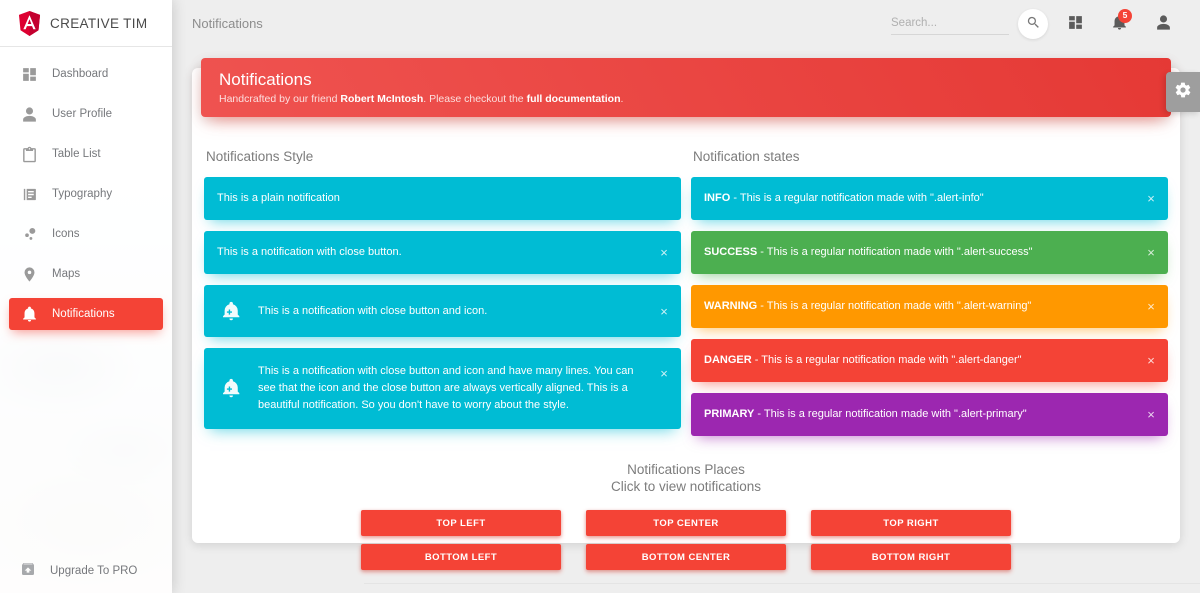 The height and width of the screenshot is (593, 1200). Describe the element at coordinates (29, 314) in the screenshot. I see `bell-icon` at that location.